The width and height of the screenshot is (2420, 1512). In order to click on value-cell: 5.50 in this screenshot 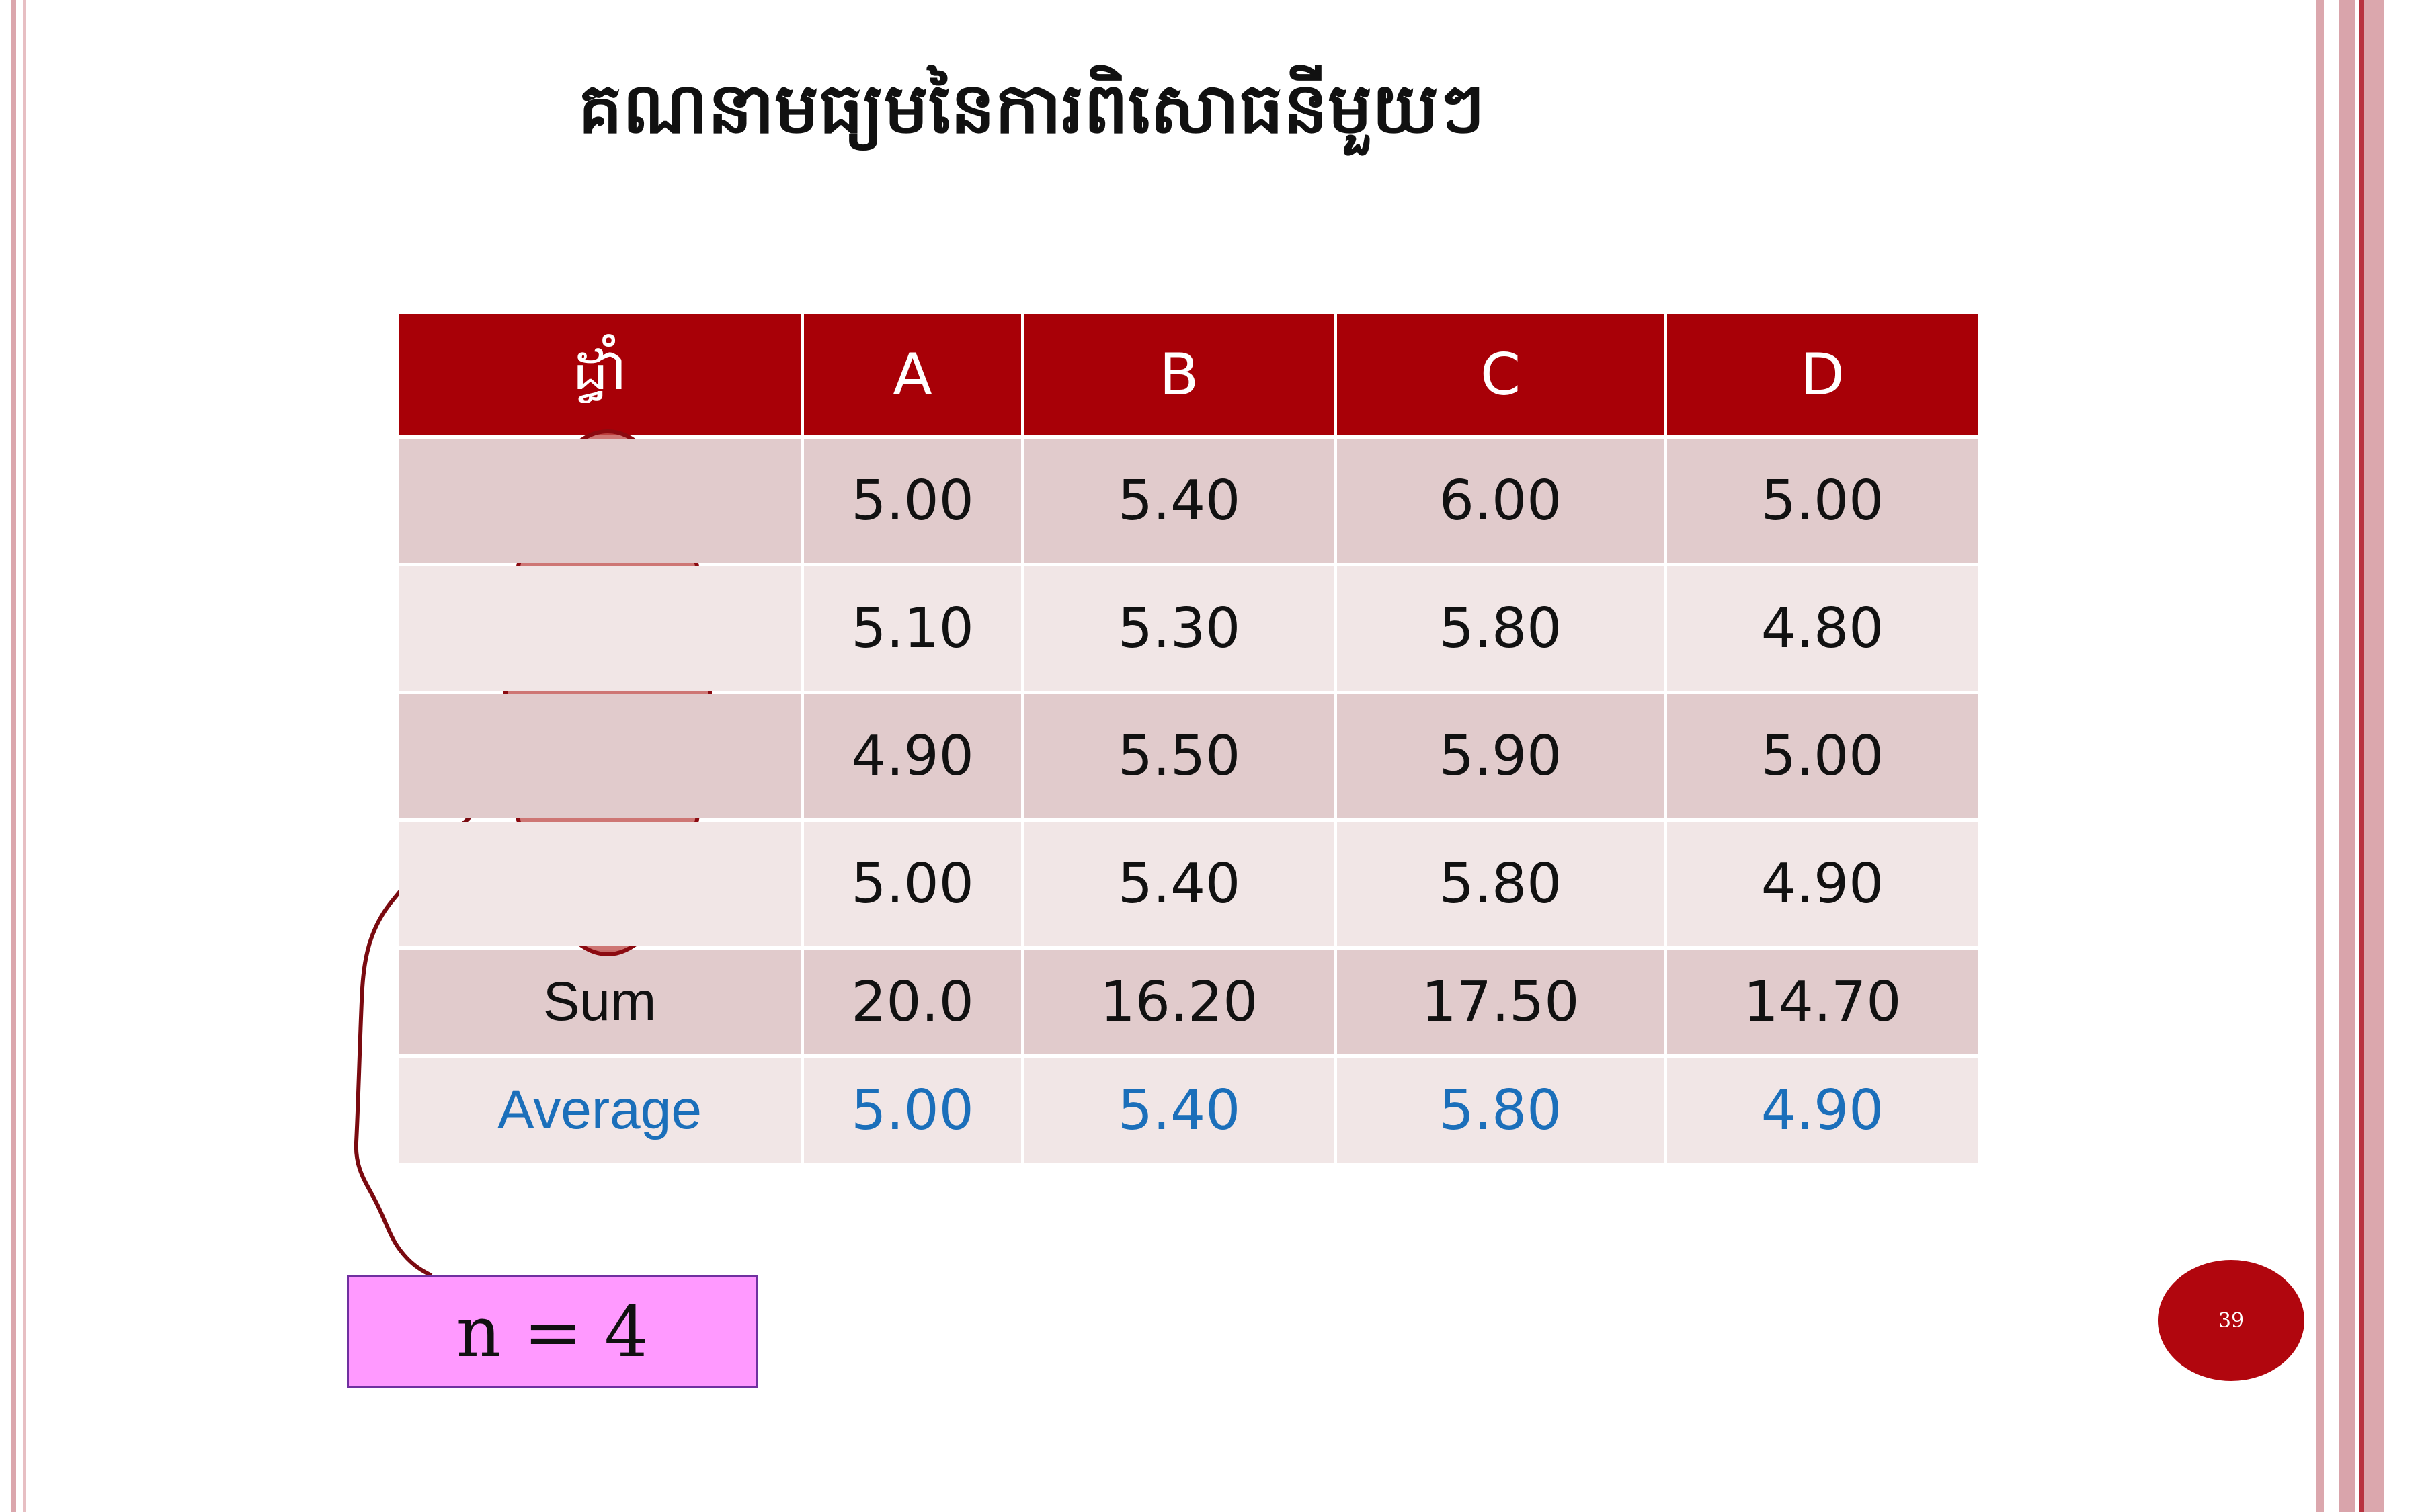, I will do `click(1179, 756)`.